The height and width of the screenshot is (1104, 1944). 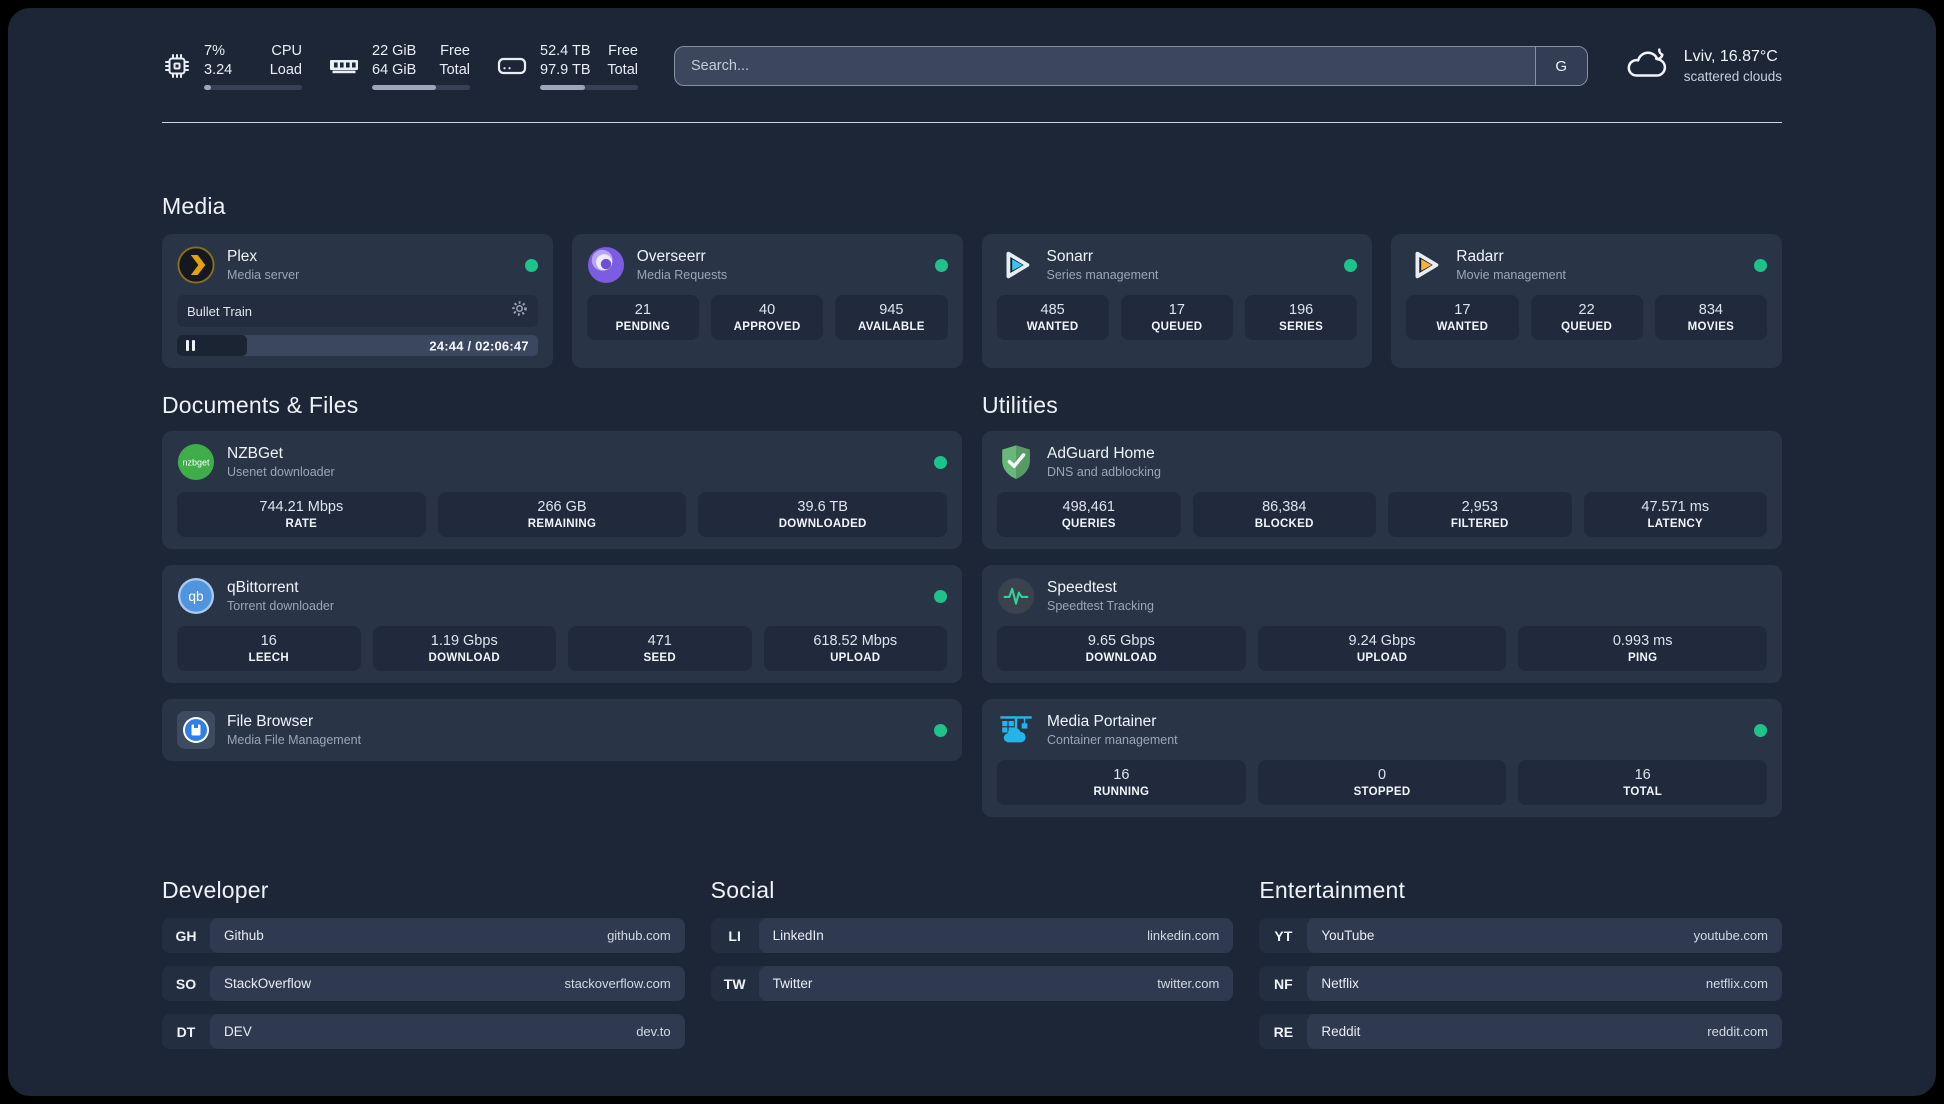 I want to click on search-bar: G, so click(x=1131, y=66).